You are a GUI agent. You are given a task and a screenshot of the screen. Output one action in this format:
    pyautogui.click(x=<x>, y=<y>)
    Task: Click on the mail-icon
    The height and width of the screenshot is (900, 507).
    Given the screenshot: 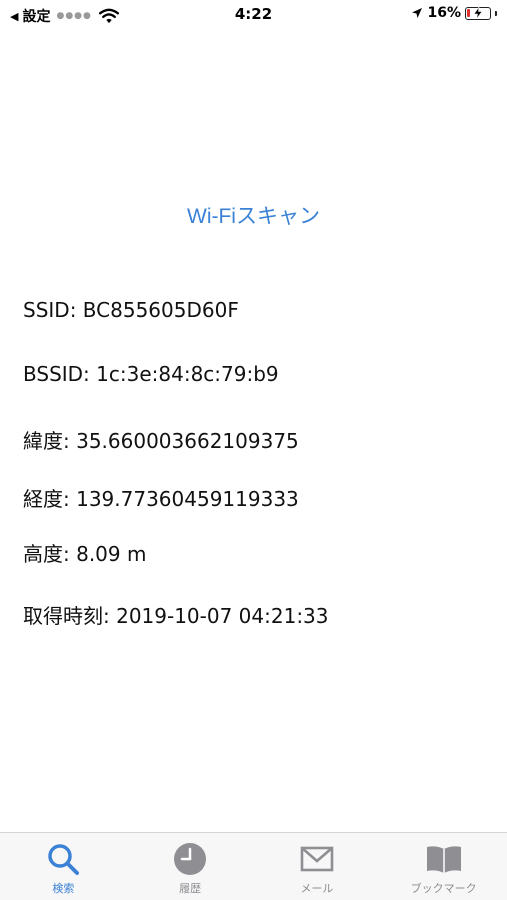 What is the action you would take?
    pyautogui.click(x=317, y=859)
    